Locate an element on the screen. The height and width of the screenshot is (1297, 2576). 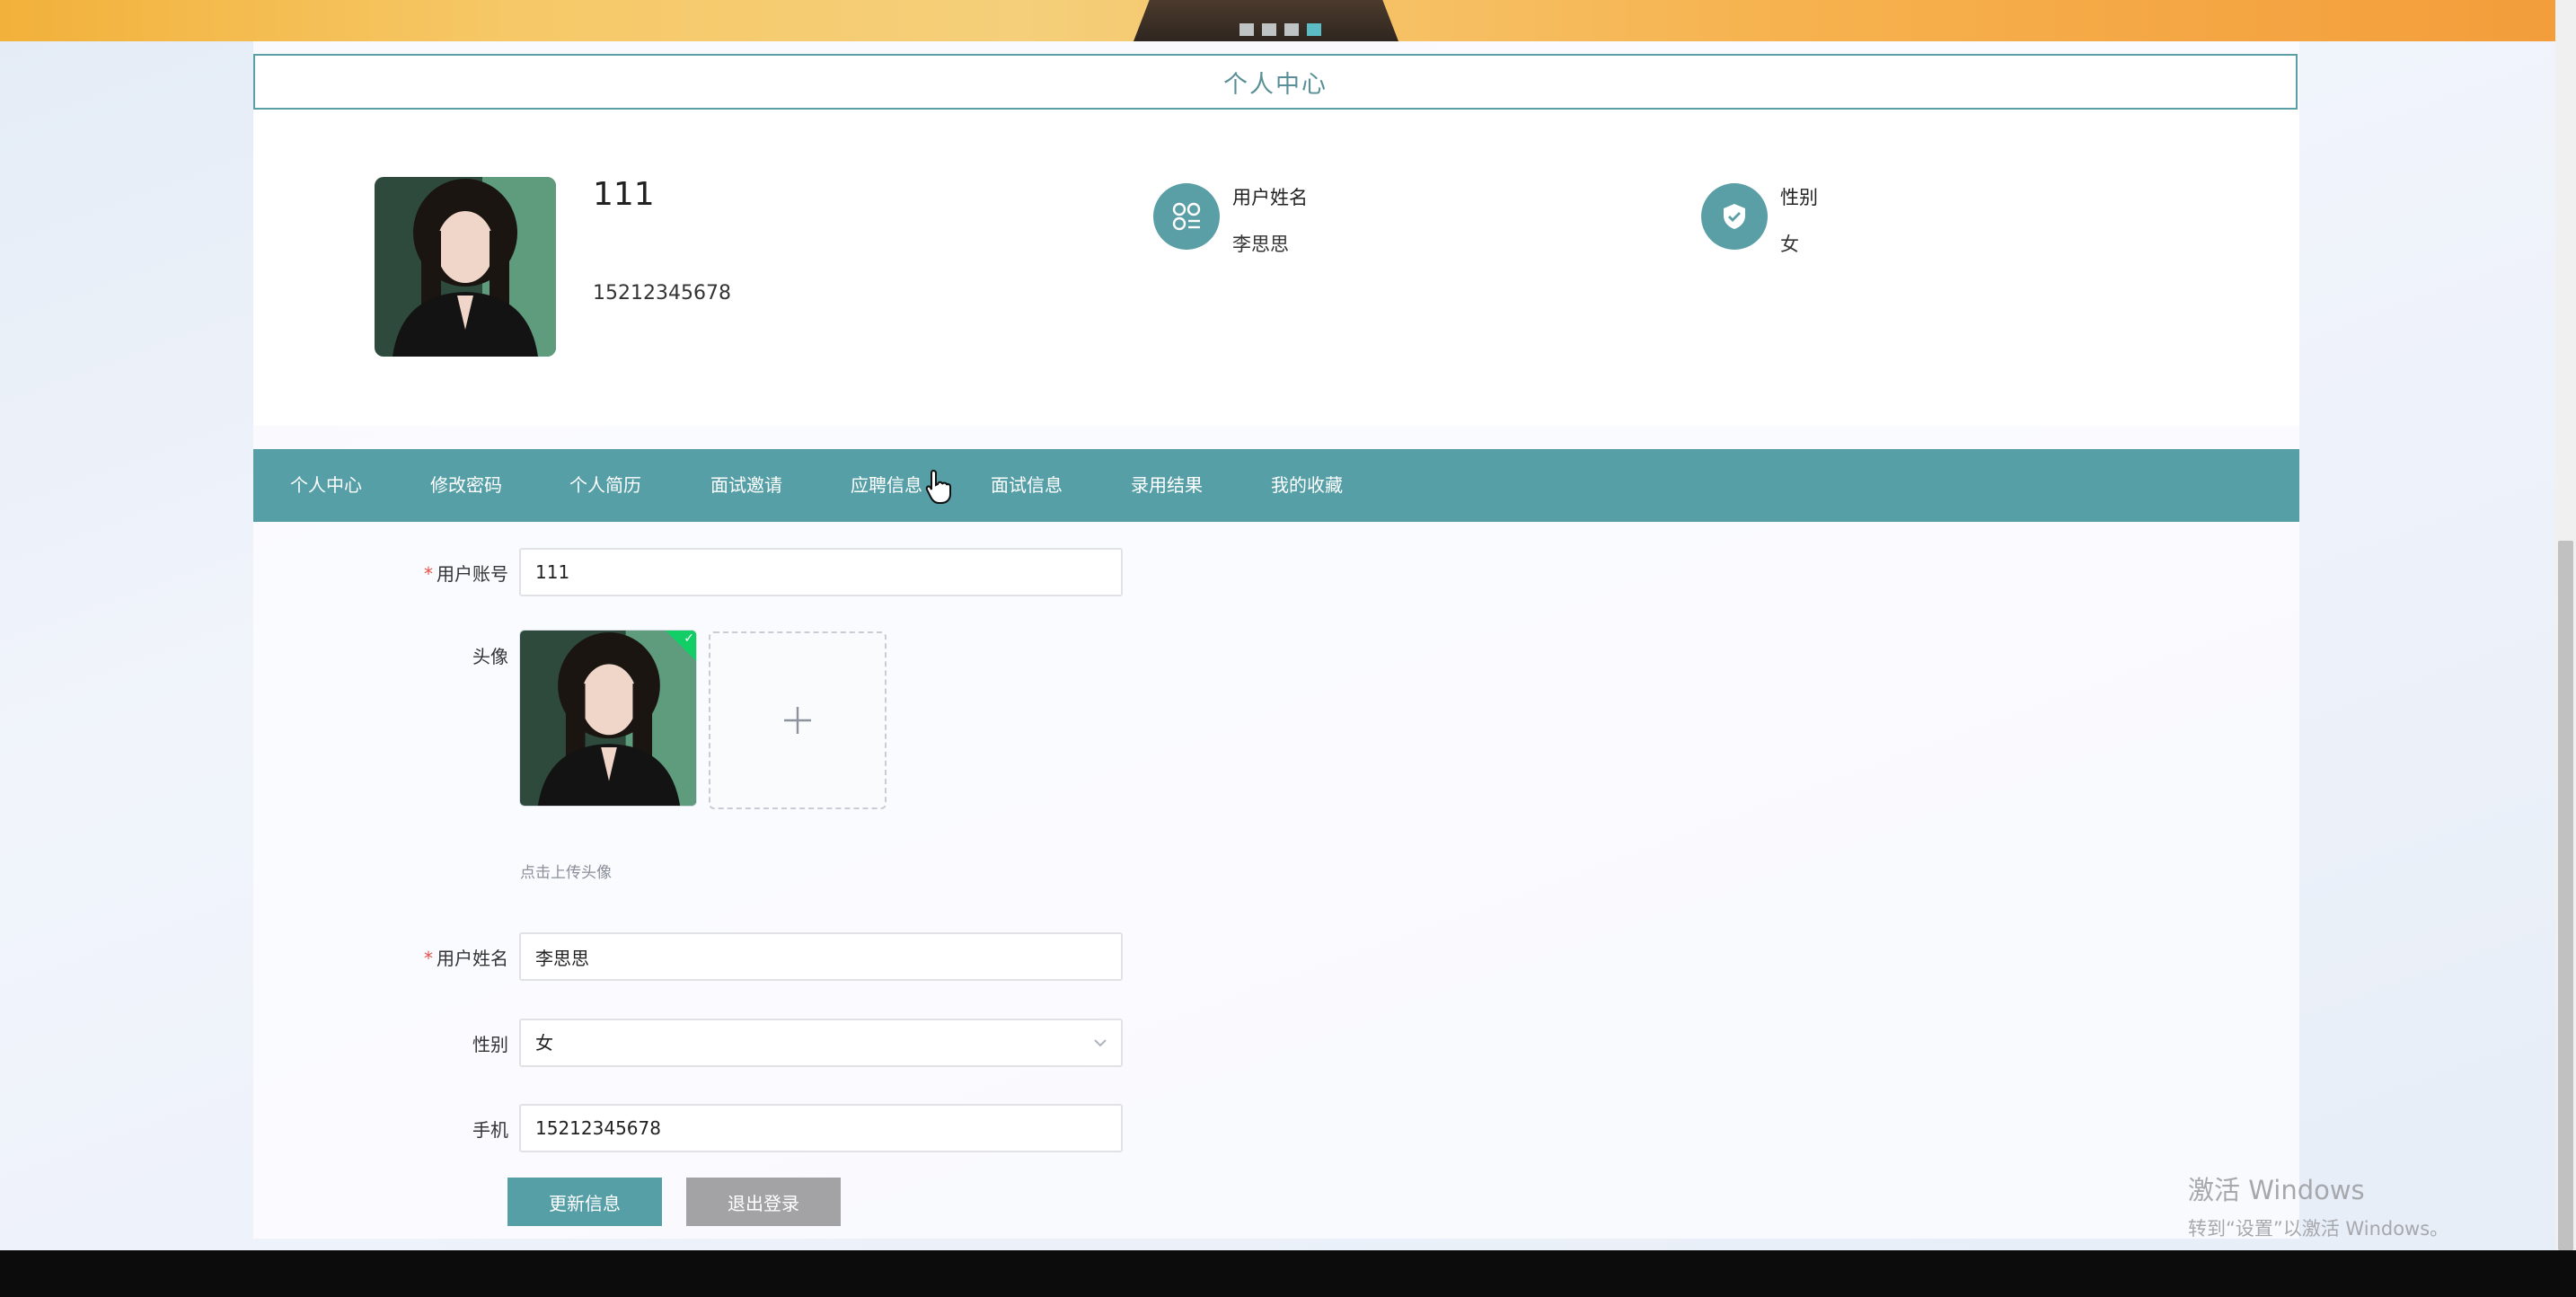
upload-success-badge: ✓ is located at coordinates (681, 646).